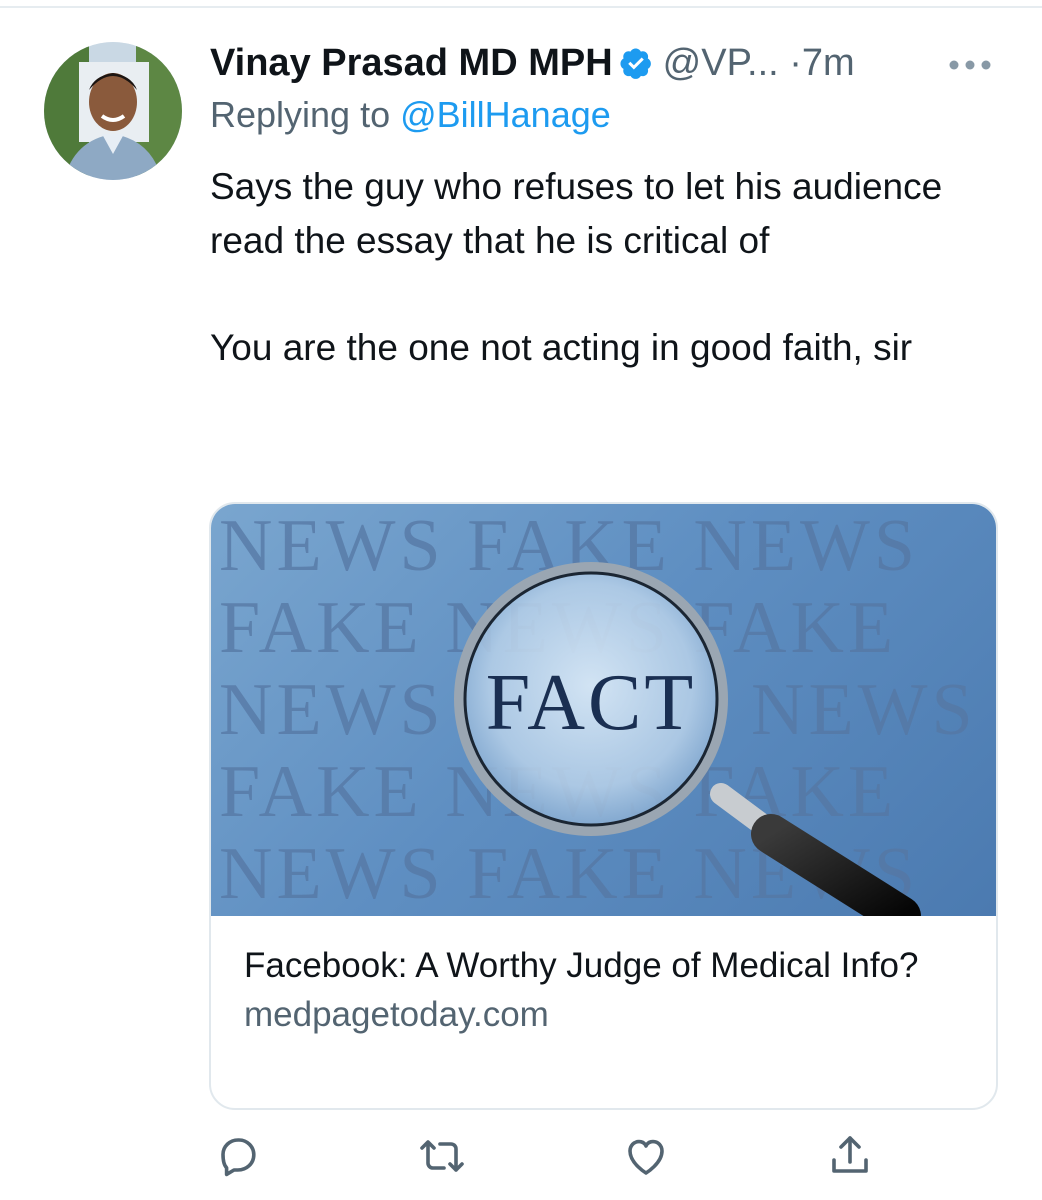 Image resolution: width=1042 pixels, height=1200 pixels. What do you see at coordinates (646, 1156) in the screenshot?
I see `like-icon` at bounding box center [646, 1156].